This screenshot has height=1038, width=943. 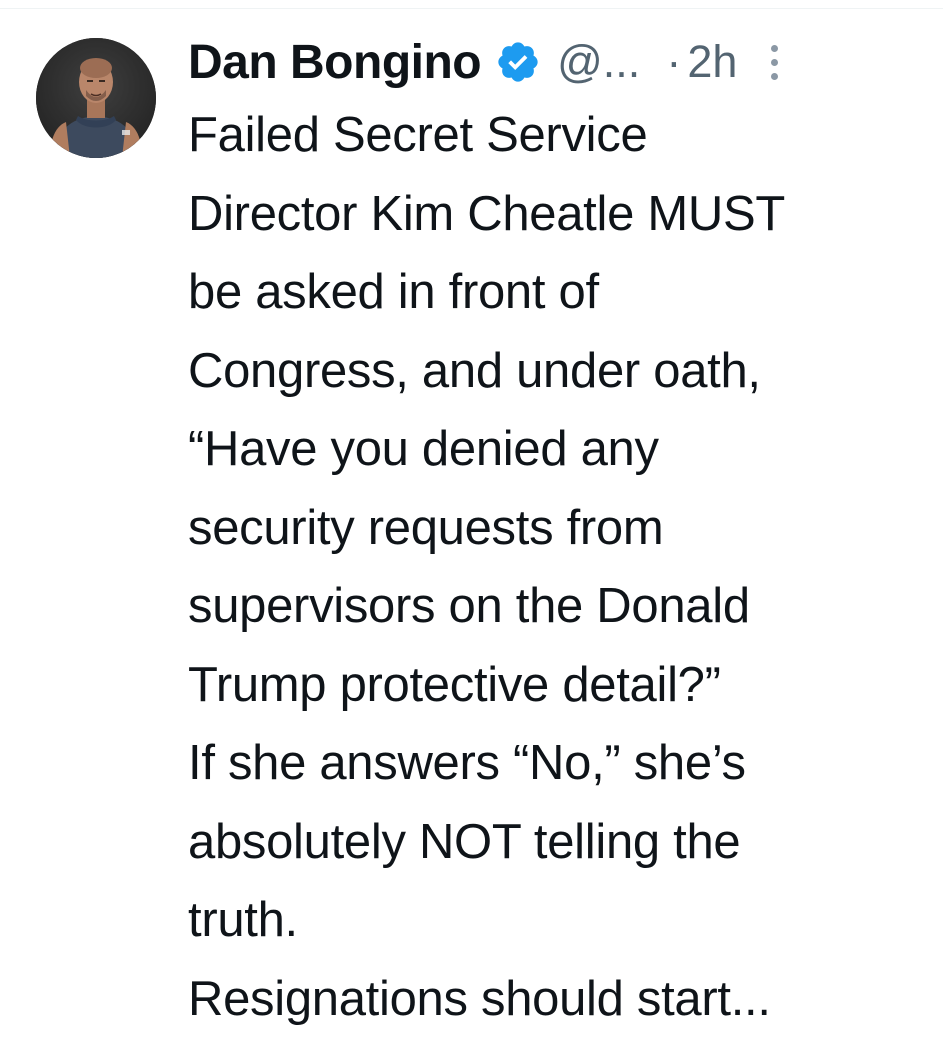 What do you see at coordinates (558, 292) in the screenshot?
I see `tweet-text-line: be asked in front of` at bounding box center [558, 292].